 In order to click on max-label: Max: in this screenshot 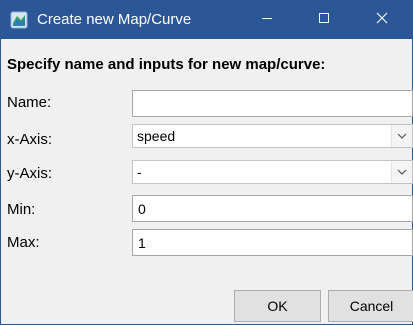, I will do `click(23, 242)`.